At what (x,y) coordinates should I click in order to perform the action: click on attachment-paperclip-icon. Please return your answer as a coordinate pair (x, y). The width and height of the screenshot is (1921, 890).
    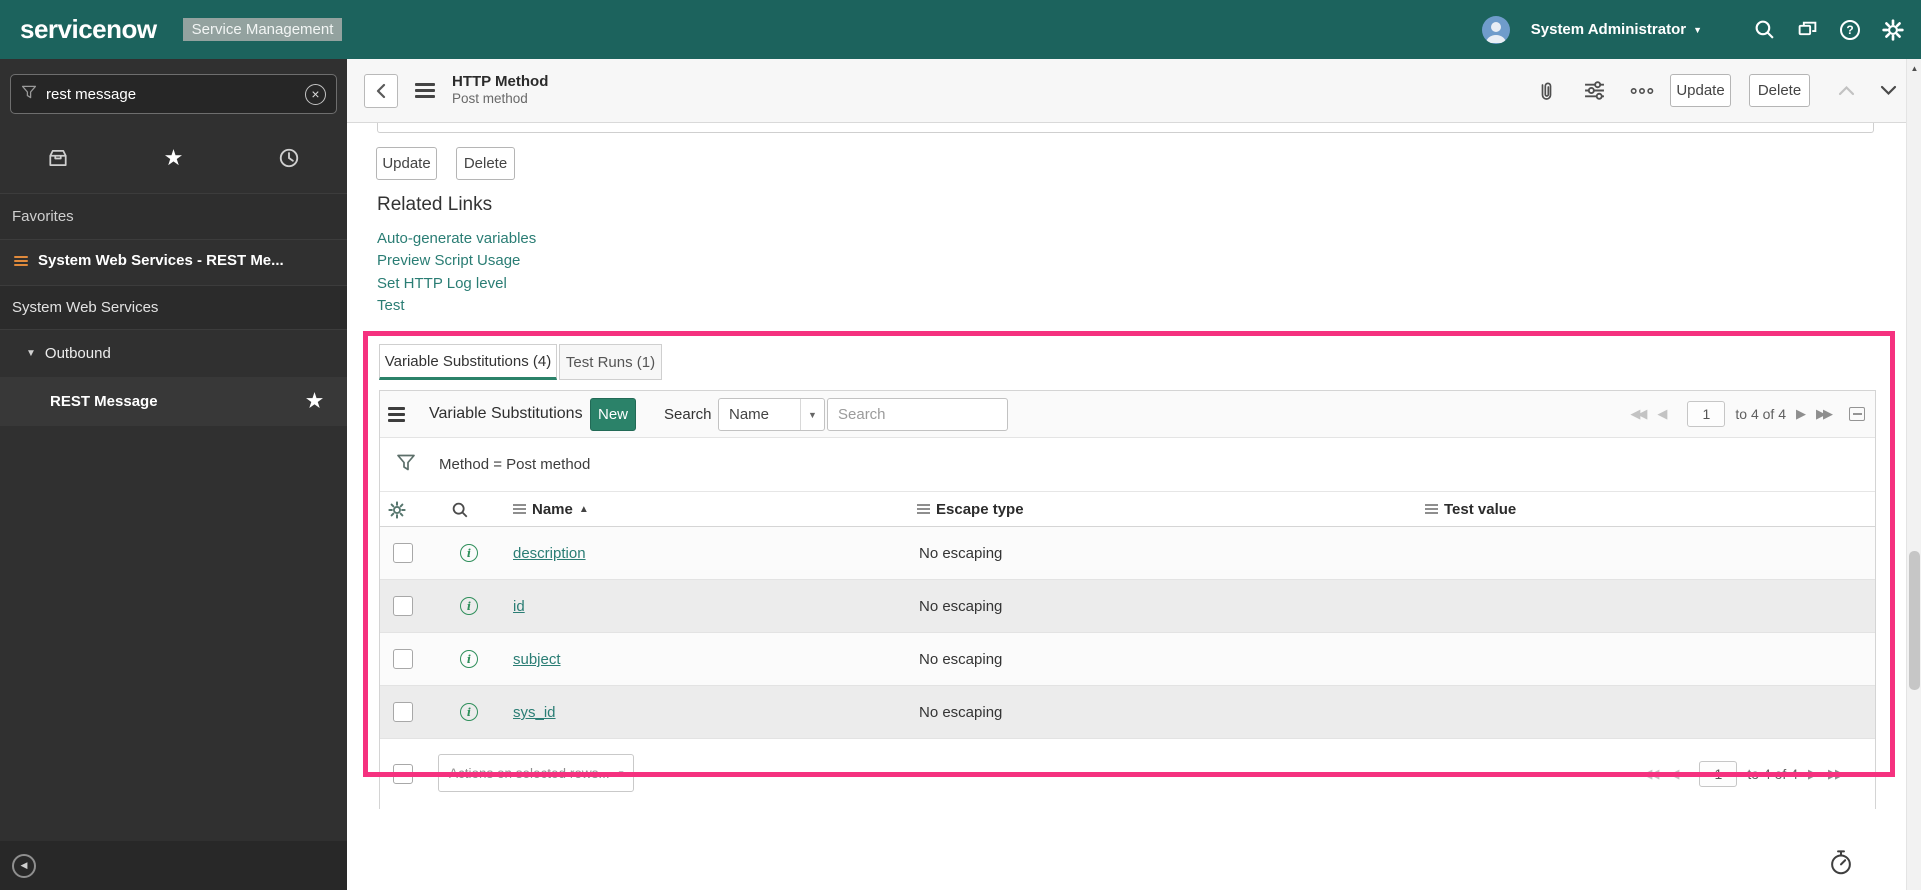
    Looking at the image, I should click on (1546, 91).